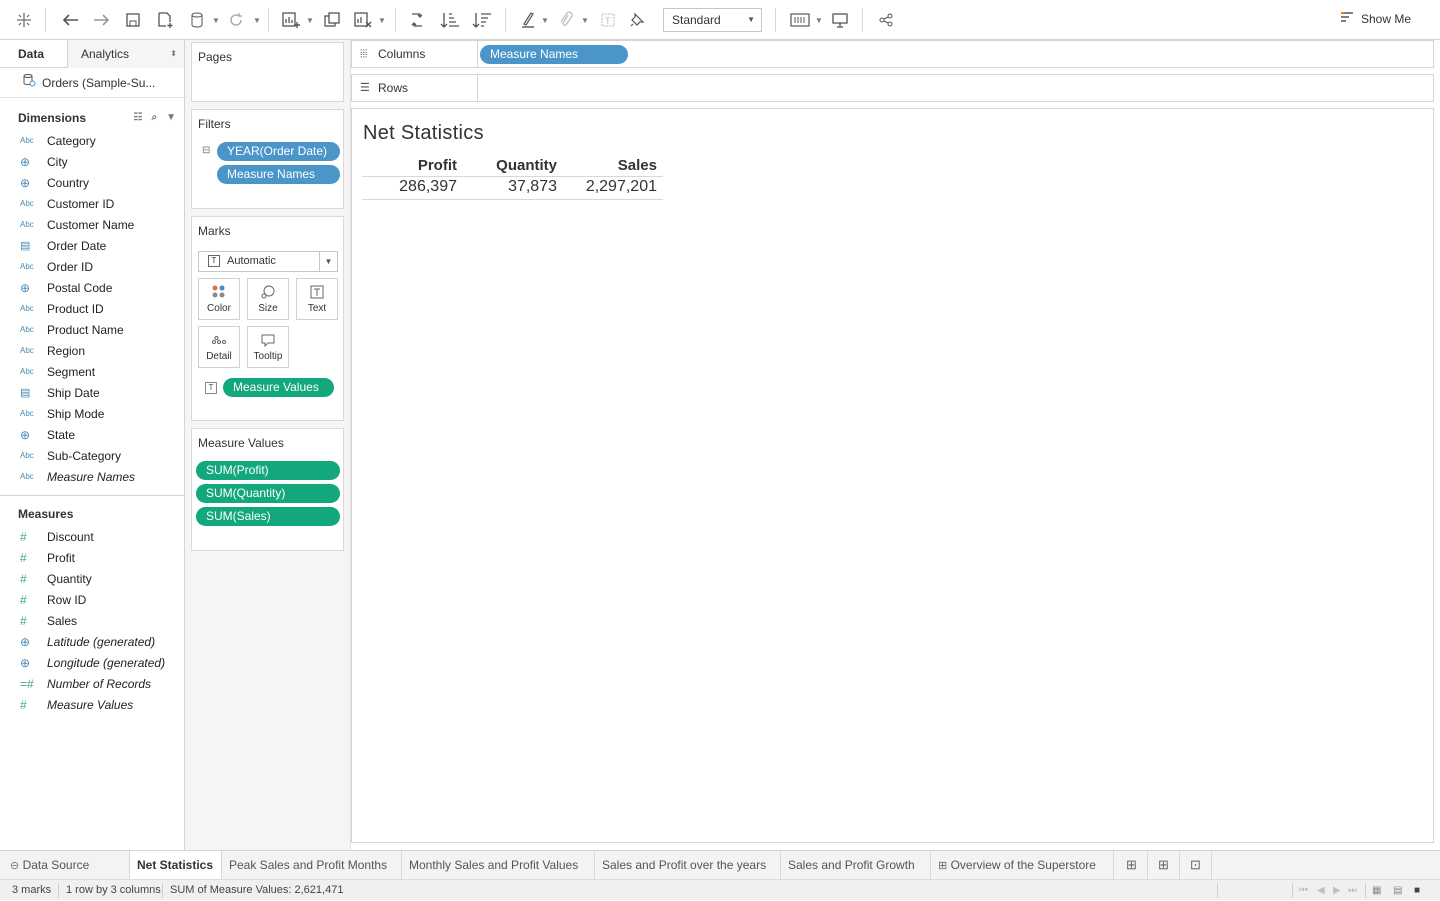  Describe the element at coordinates (92, 536) in the screenshot. I see `field-item: # Discount` at that location.